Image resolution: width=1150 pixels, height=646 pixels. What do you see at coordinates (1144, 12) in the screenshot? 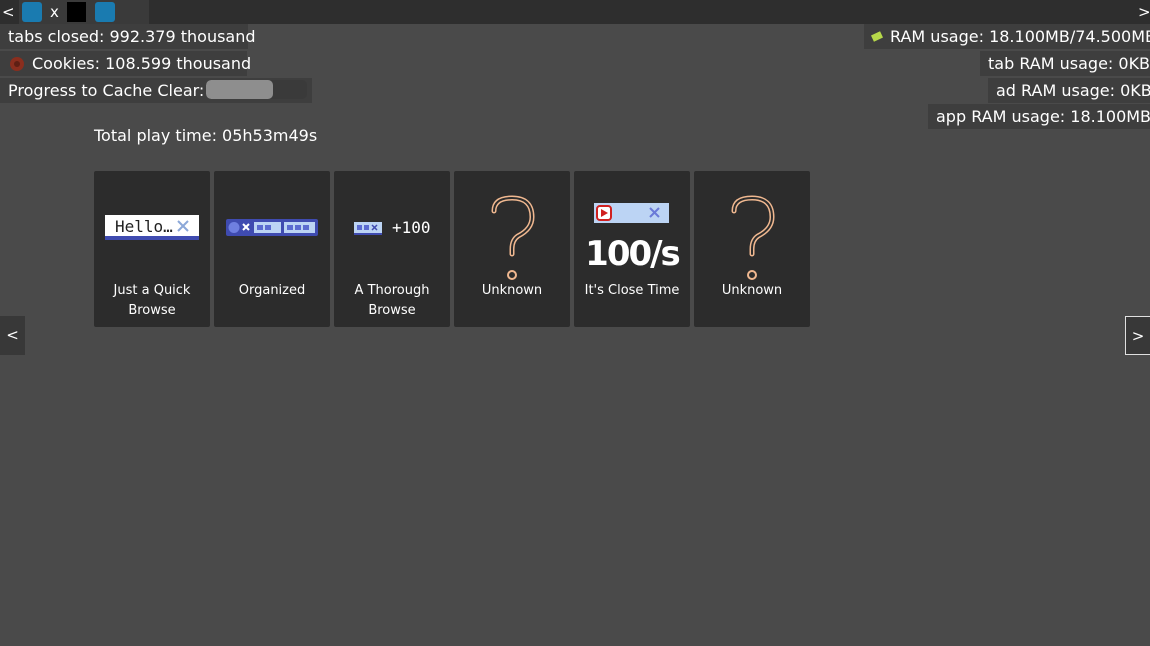
I see `tabbar-right-arrow: >` at bounding box center [1144, 12].